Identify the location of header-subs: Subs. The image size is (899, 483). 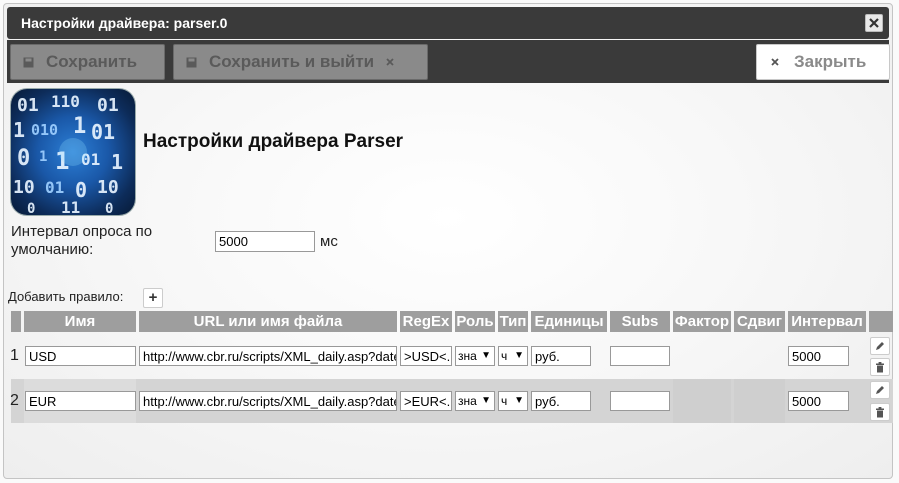
(640, 321).